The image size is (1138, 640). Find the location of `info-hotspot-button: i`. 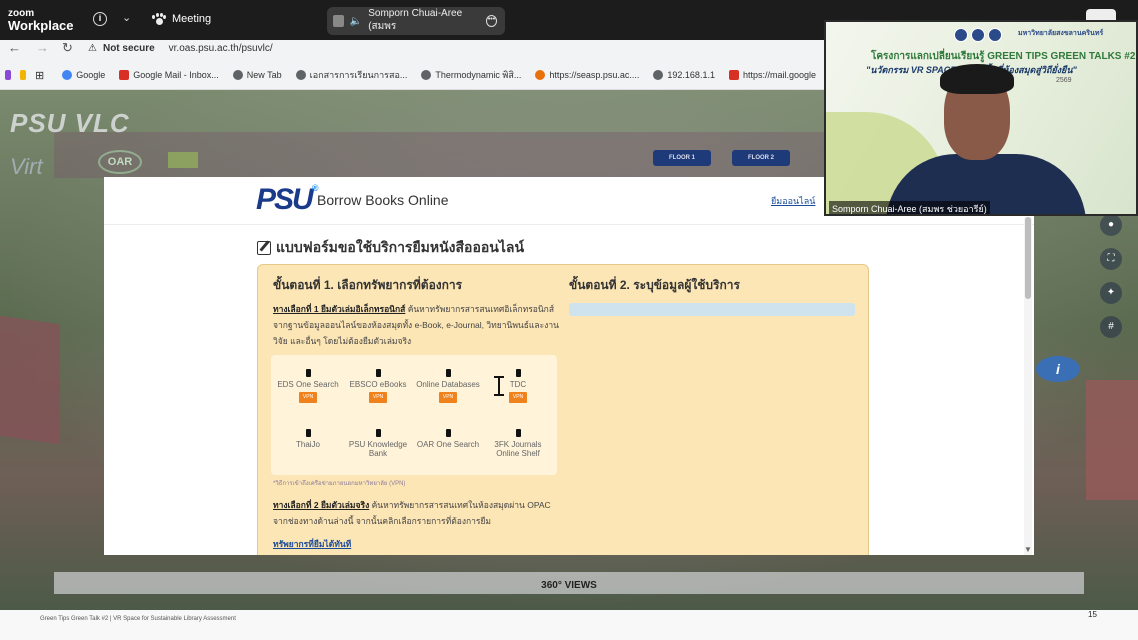

info-hotspot-button: i is located at coordinates (1058, 369).